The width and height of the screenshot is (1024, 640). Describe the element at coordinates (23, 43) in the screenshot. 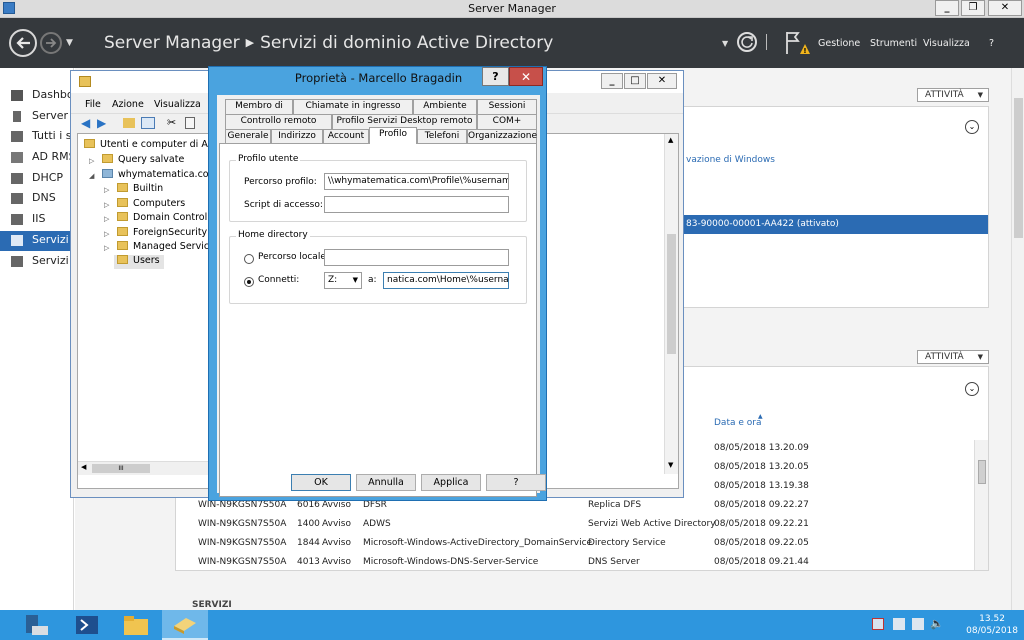

I see `back-button` at that location.